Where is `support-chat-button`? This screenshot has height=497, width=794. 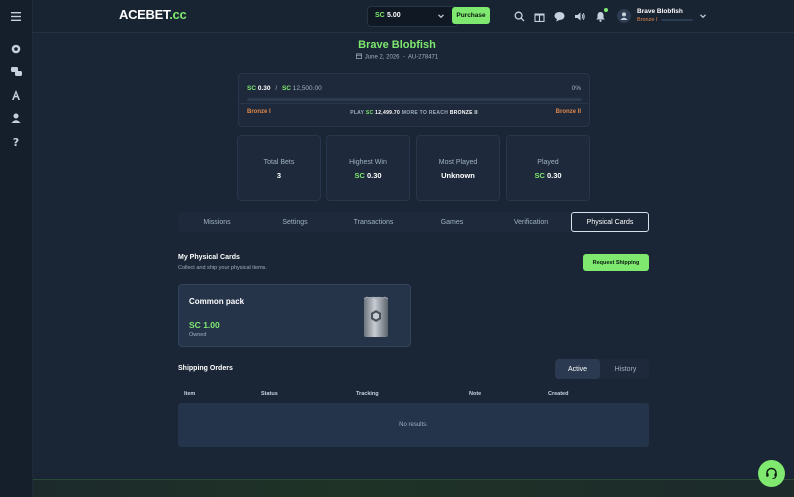 support-chat-button is located at coordinates (771, 473).